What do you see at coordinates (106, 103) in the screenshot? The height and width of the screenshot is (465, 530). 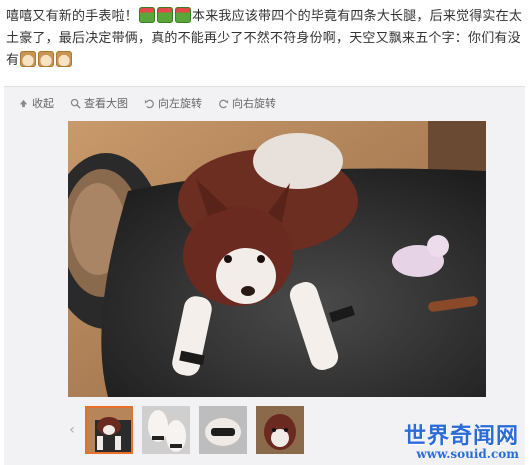 I see `view-large-label: 查看大图` at bounding box center [106, 103].